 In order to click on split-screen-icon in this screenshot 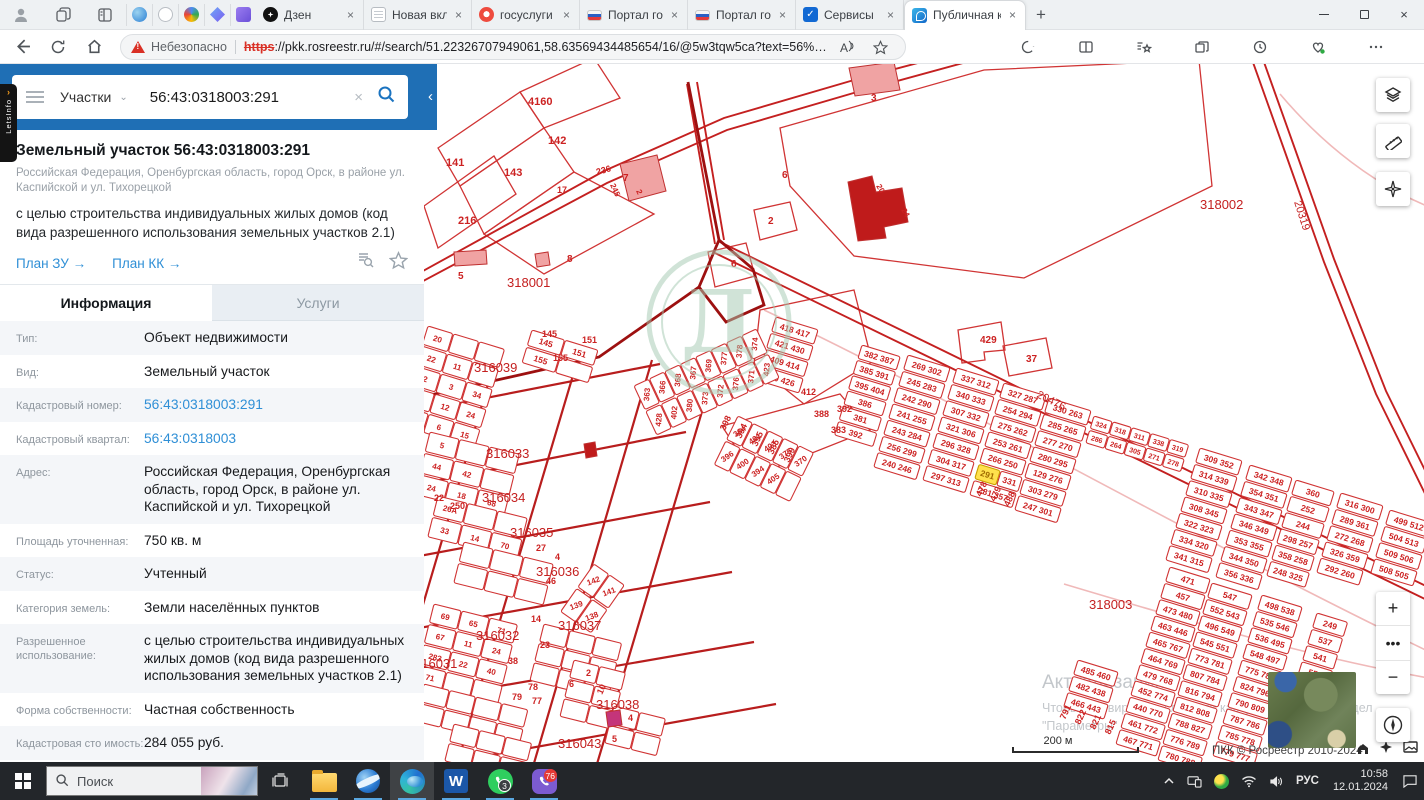, I will do `click(1086, 47)`.